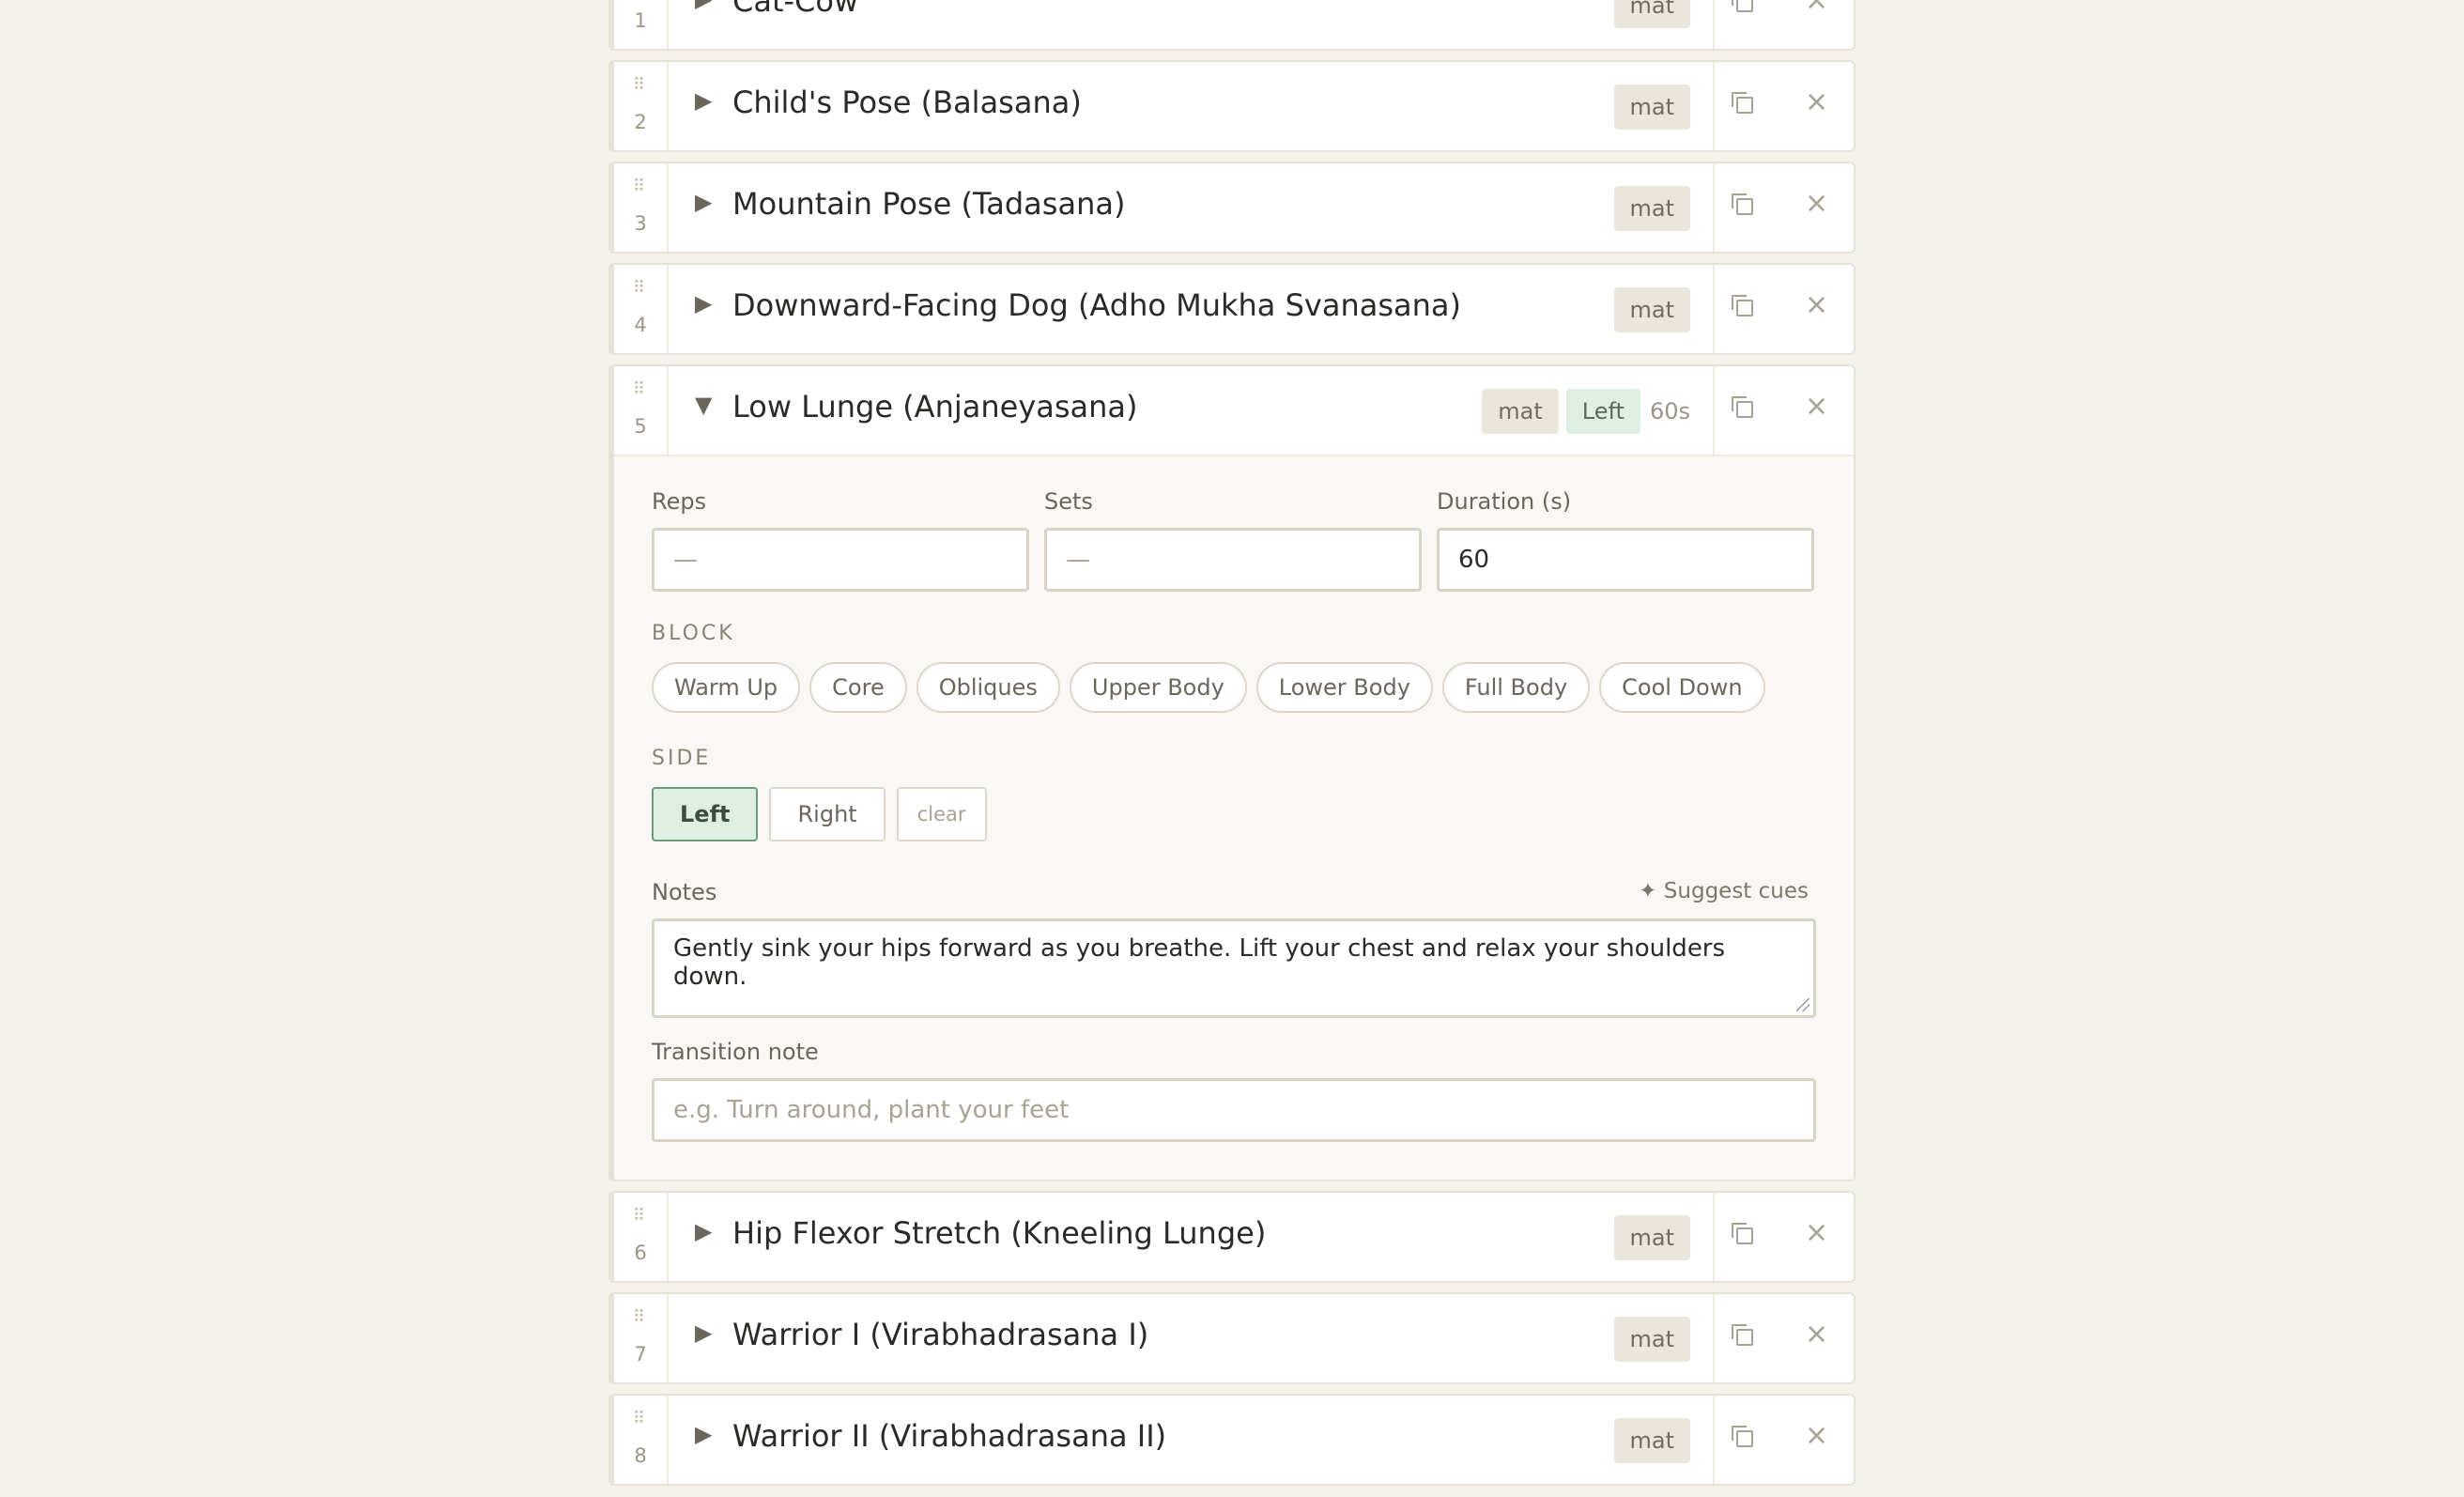  Describe the element at coordinates (827, 814) in the screenshot. I see `side-right-button: Right` at that location.